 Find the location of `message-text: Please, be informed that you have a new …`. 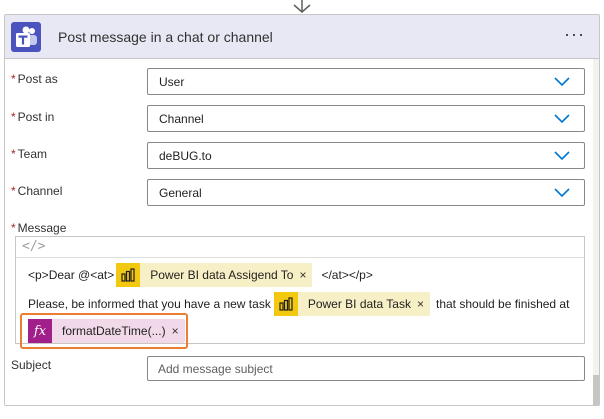

message-text: Please, be informed that you have a new … is located at coordinates (149, 304).